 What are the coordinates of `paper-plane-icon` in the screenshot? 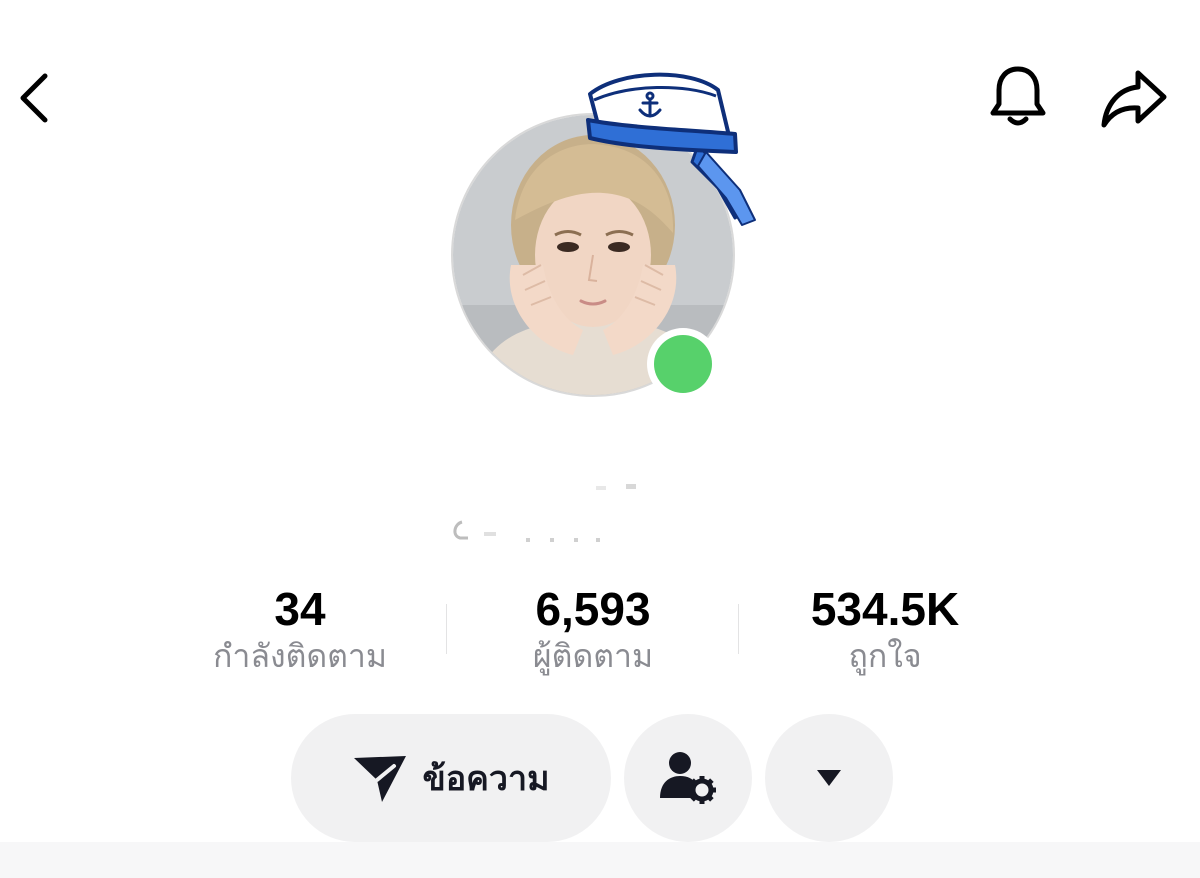 It's located at (380, 779).